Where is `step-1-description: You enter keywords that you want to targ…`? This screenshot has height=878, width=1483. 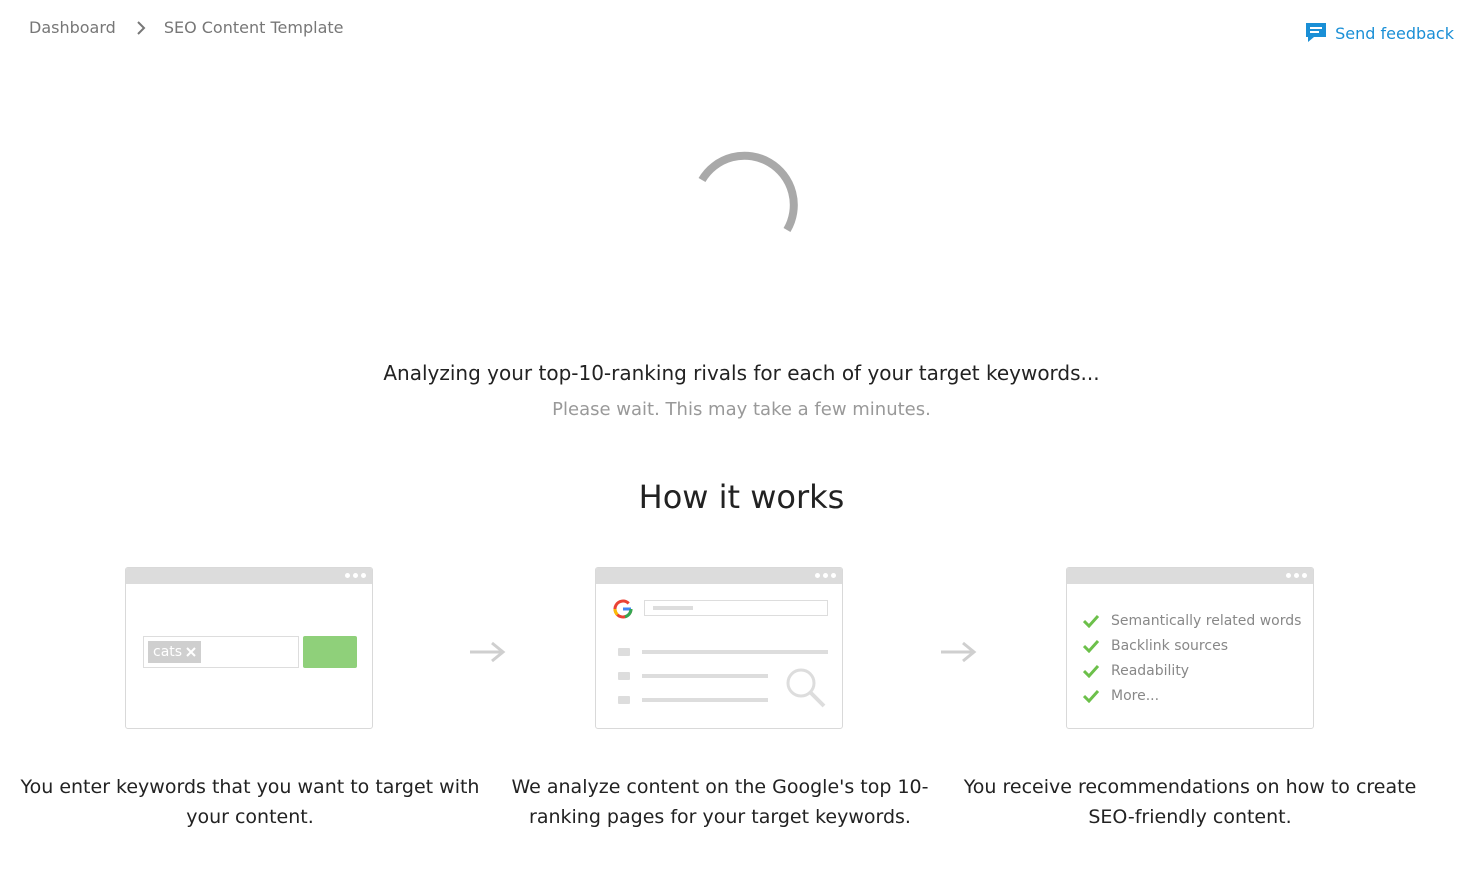 step-1-description: You enter keywords that you want to targ… is located at coordinates (250, 802).